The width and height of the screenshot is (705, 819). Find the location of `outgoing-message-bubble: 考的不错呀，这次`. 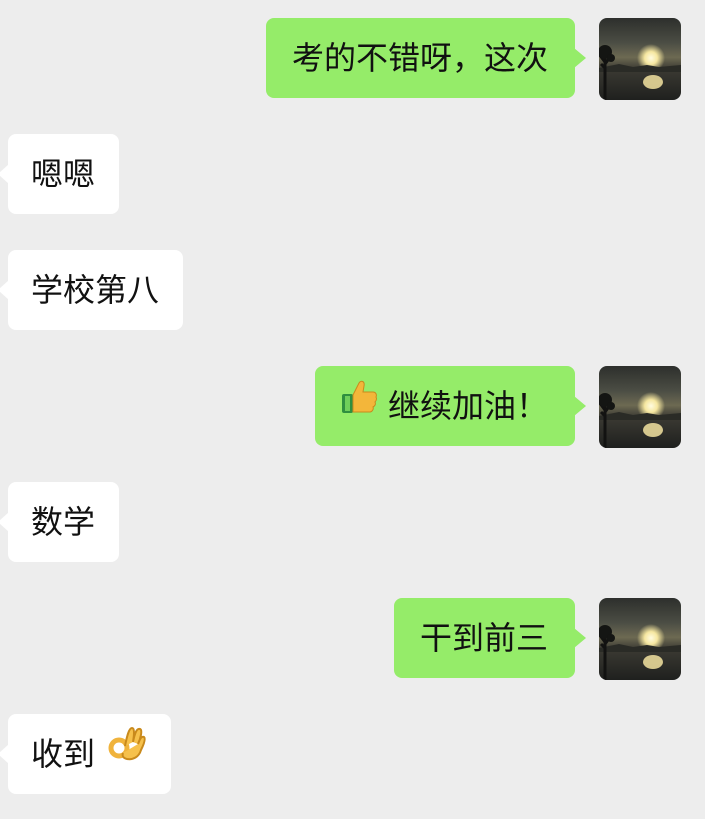

outgoing-message-bubble: 考的不错呀，这次 is located at coordinates (426, 58).